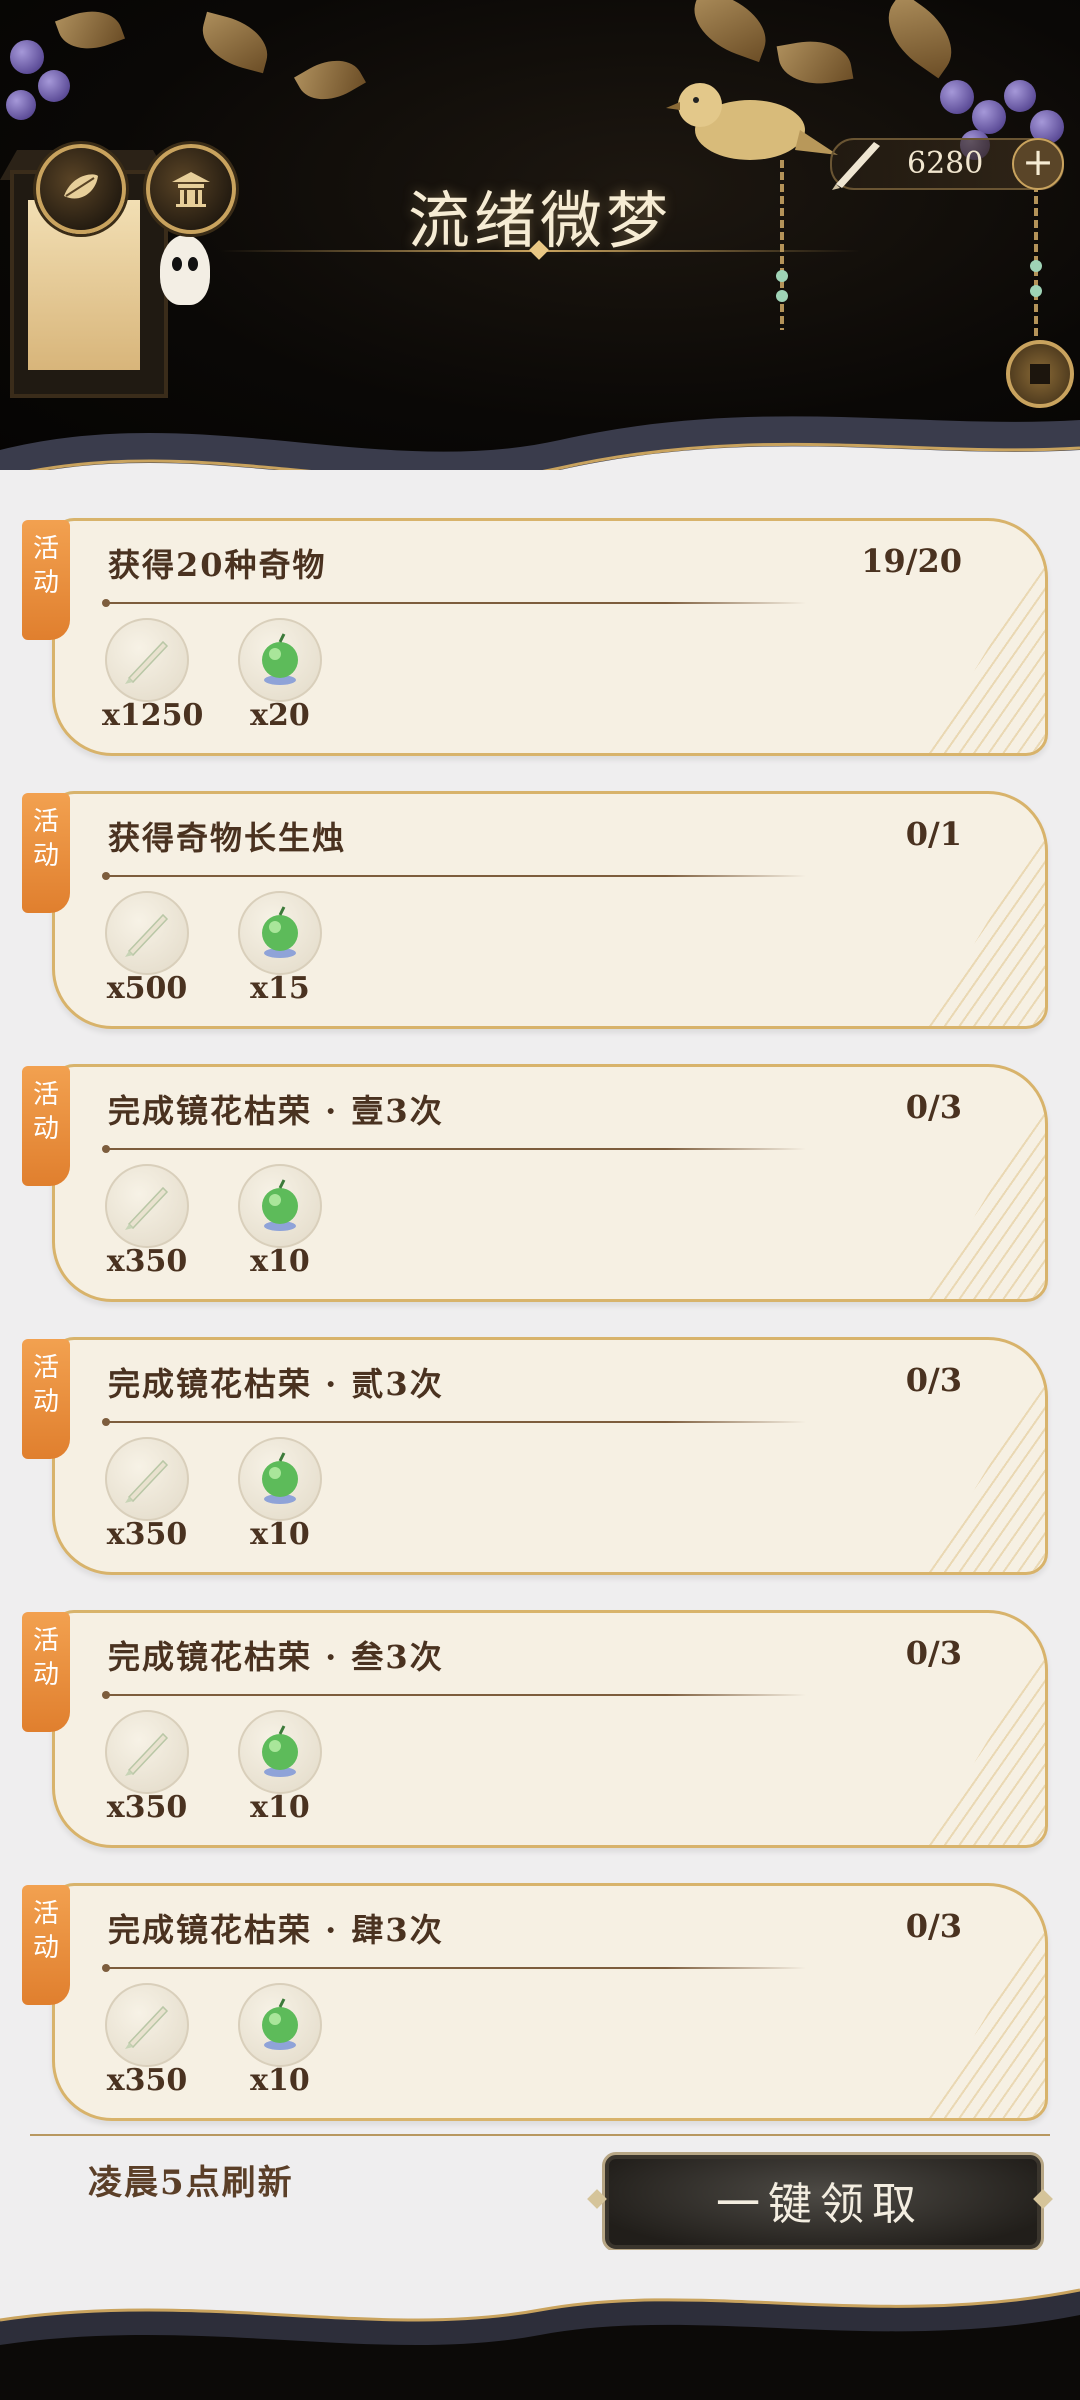  What do you see at coordinates (535, 1184) in the screenshot?
I see `task-card: 活动完成镜花枯荣 · 壹3次 0/3 x350 x10` at bounding box center [535, 1184].